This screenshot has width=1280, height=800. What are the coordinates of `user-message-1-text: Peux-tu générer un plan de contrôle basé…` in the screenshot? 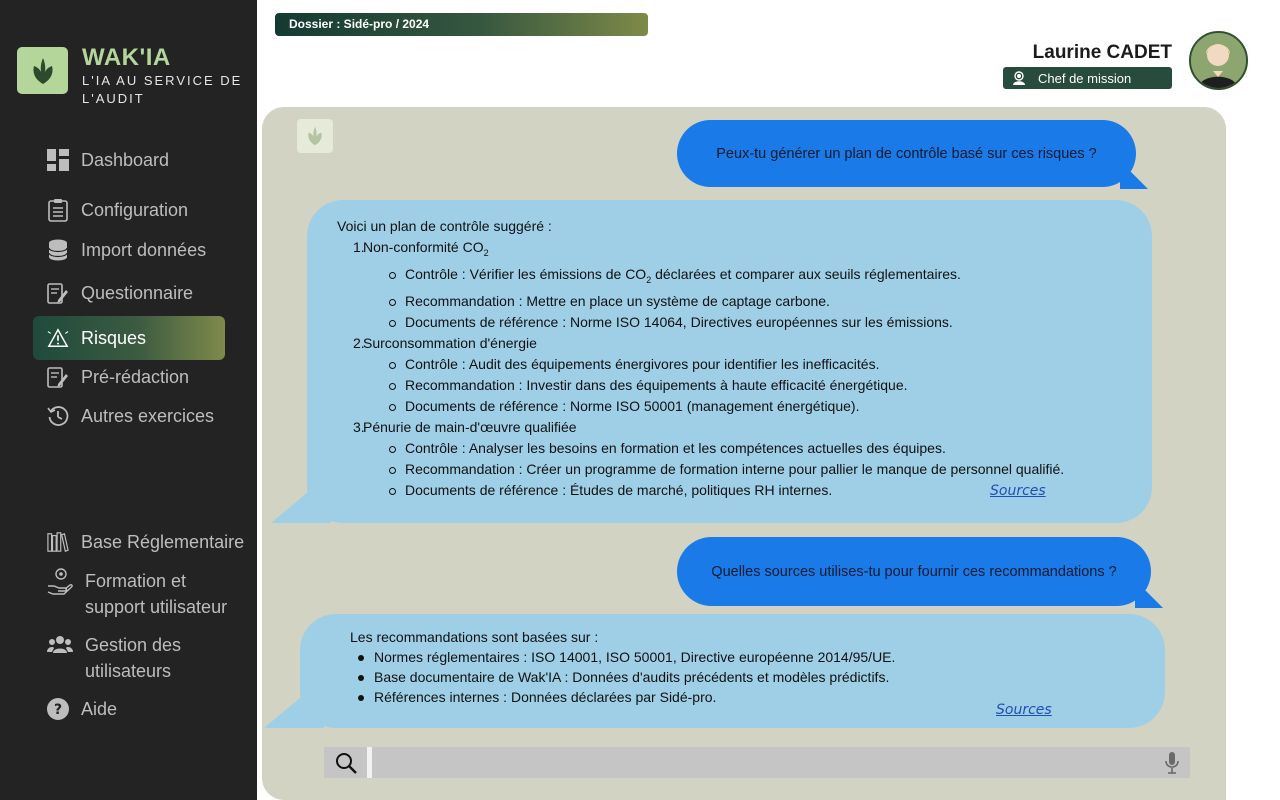 It's located at (906, 153).